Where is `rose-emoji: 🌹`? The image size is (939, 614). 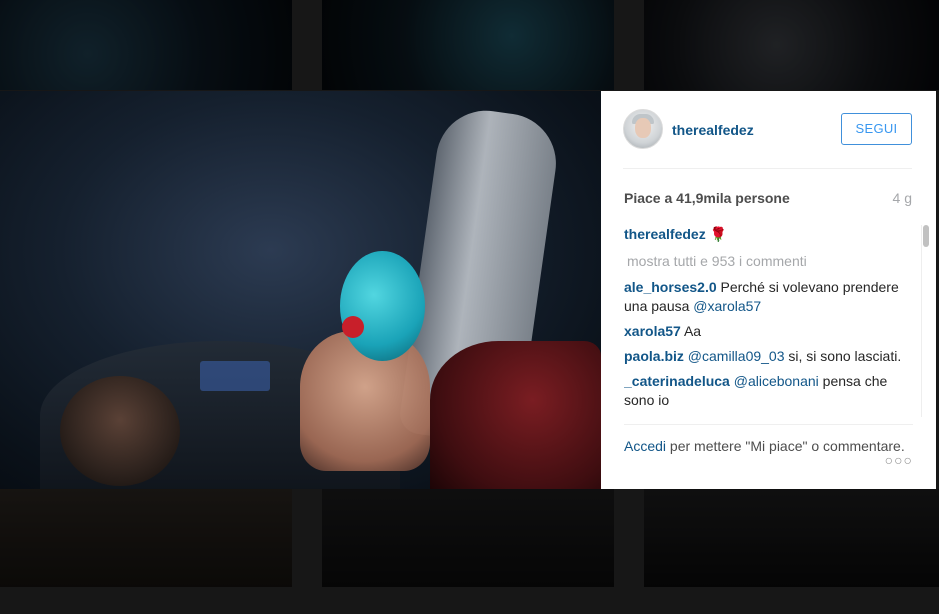
rose-emoji: 🌹 is located at coordinates (718, 234).